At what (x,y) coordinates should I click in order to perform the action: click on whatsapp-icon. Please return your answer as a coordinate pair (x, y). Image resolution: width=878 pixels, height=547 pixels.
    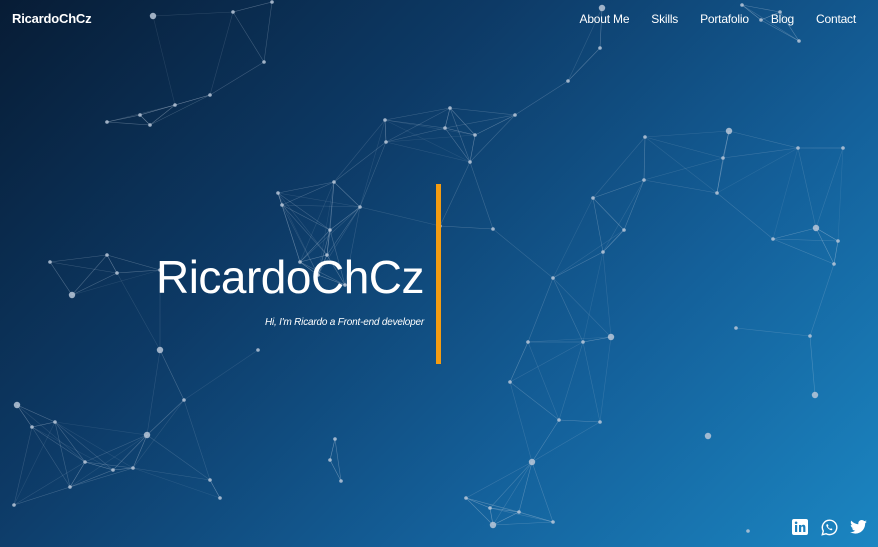
    Looking at the image, I should click on (828, 527).